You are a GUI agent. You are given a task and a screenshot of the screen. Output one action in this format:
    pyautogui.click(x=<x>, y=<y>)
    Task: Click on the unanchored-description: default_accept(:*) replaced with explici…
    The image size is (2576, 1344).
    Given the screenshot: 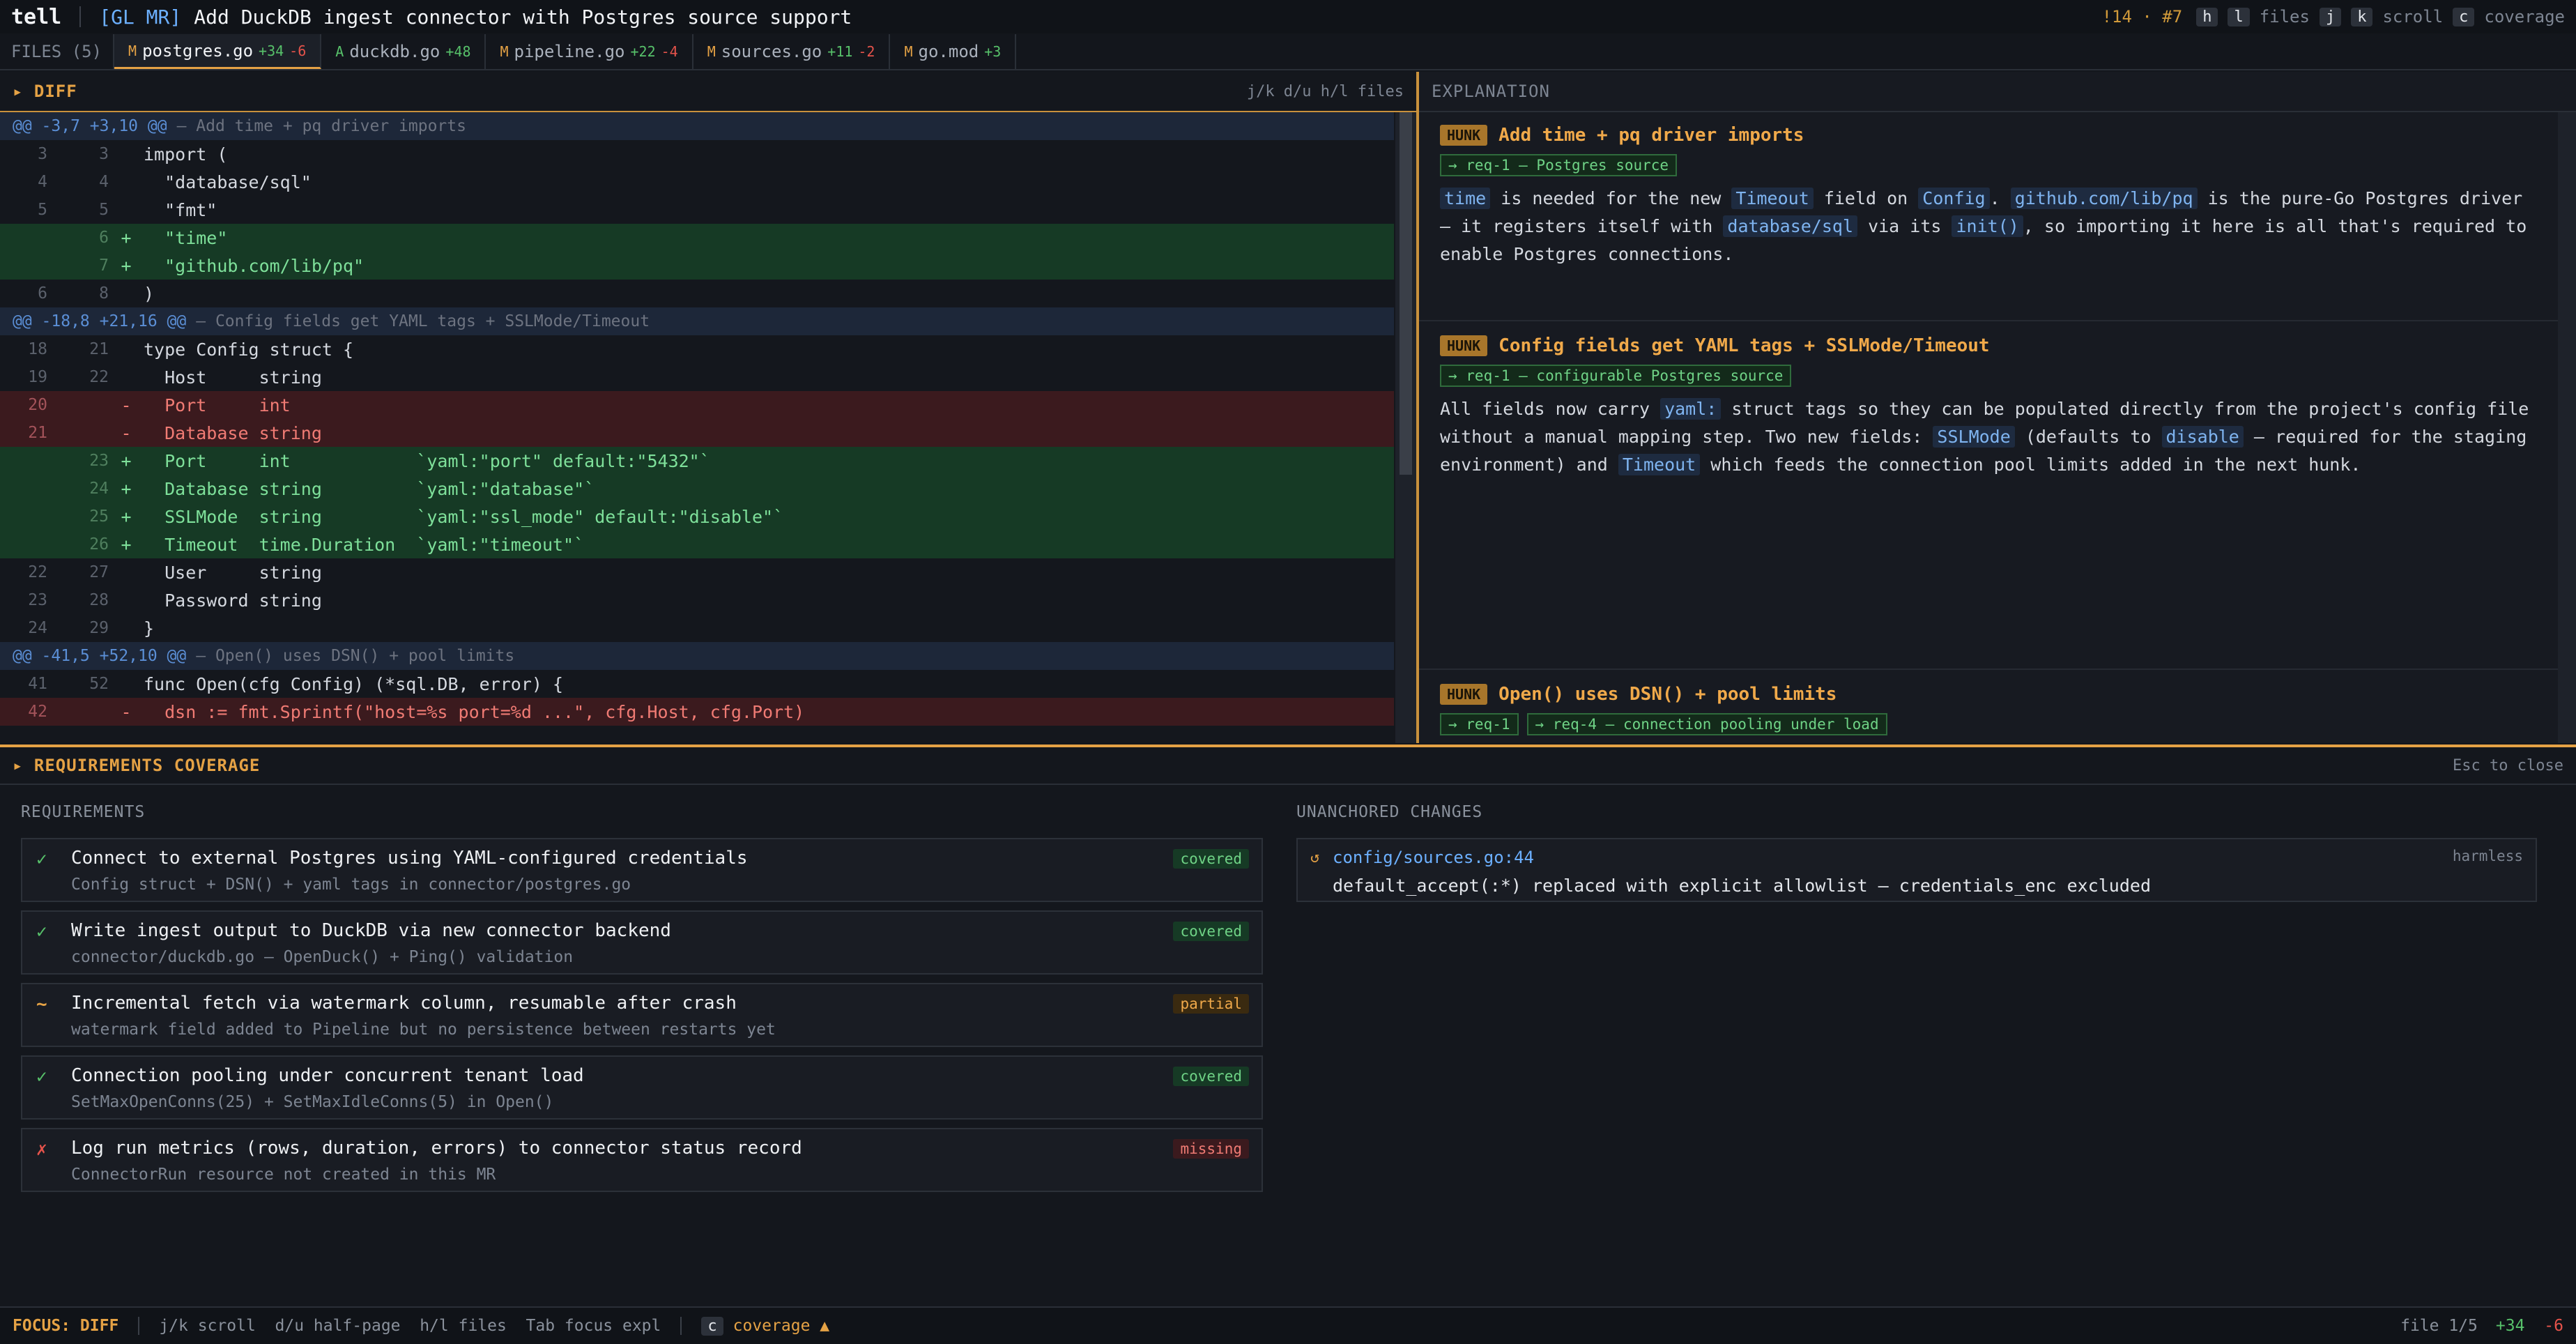 What is the action you would take?
    pyautogui.click(x=1742, y=886)
    